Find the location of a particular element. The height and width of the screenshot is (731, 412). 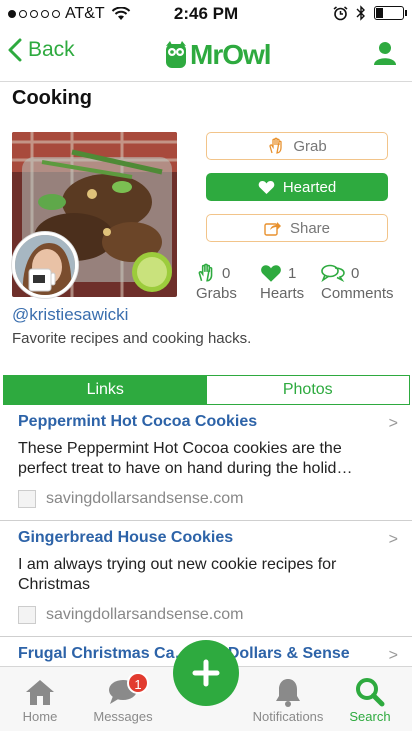

search-icon is located at coordinates (370, 692).